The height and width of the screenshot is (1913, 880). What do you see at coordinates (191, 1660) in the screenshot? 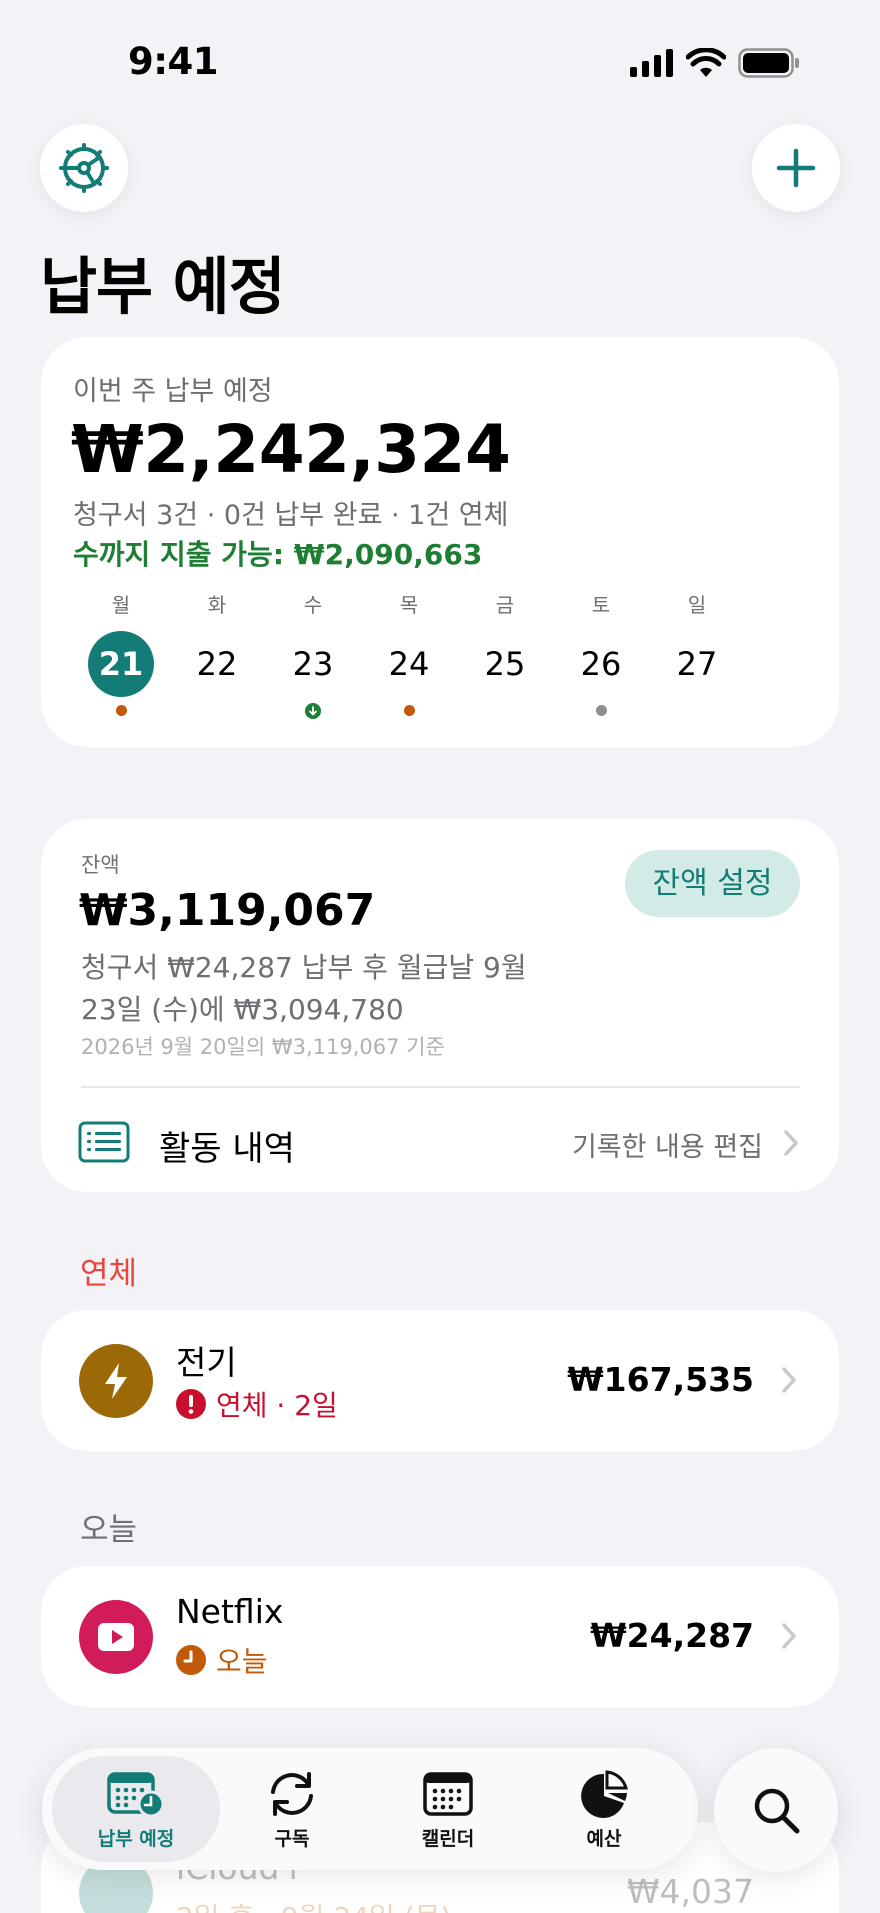
I see `clock-icon` at bounding box center [191, 1660].